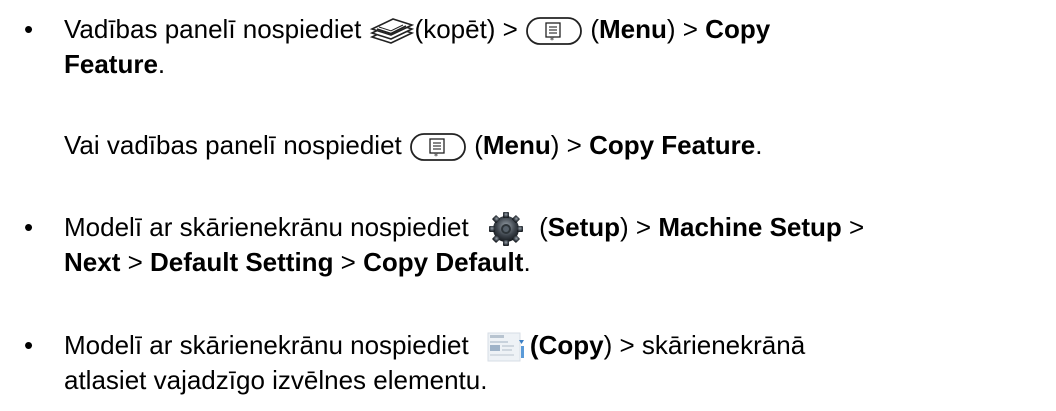 Image resolution: width=1056 pixels, height=411 pixels. I want to click on item2-paren: (, so click(539, 227).